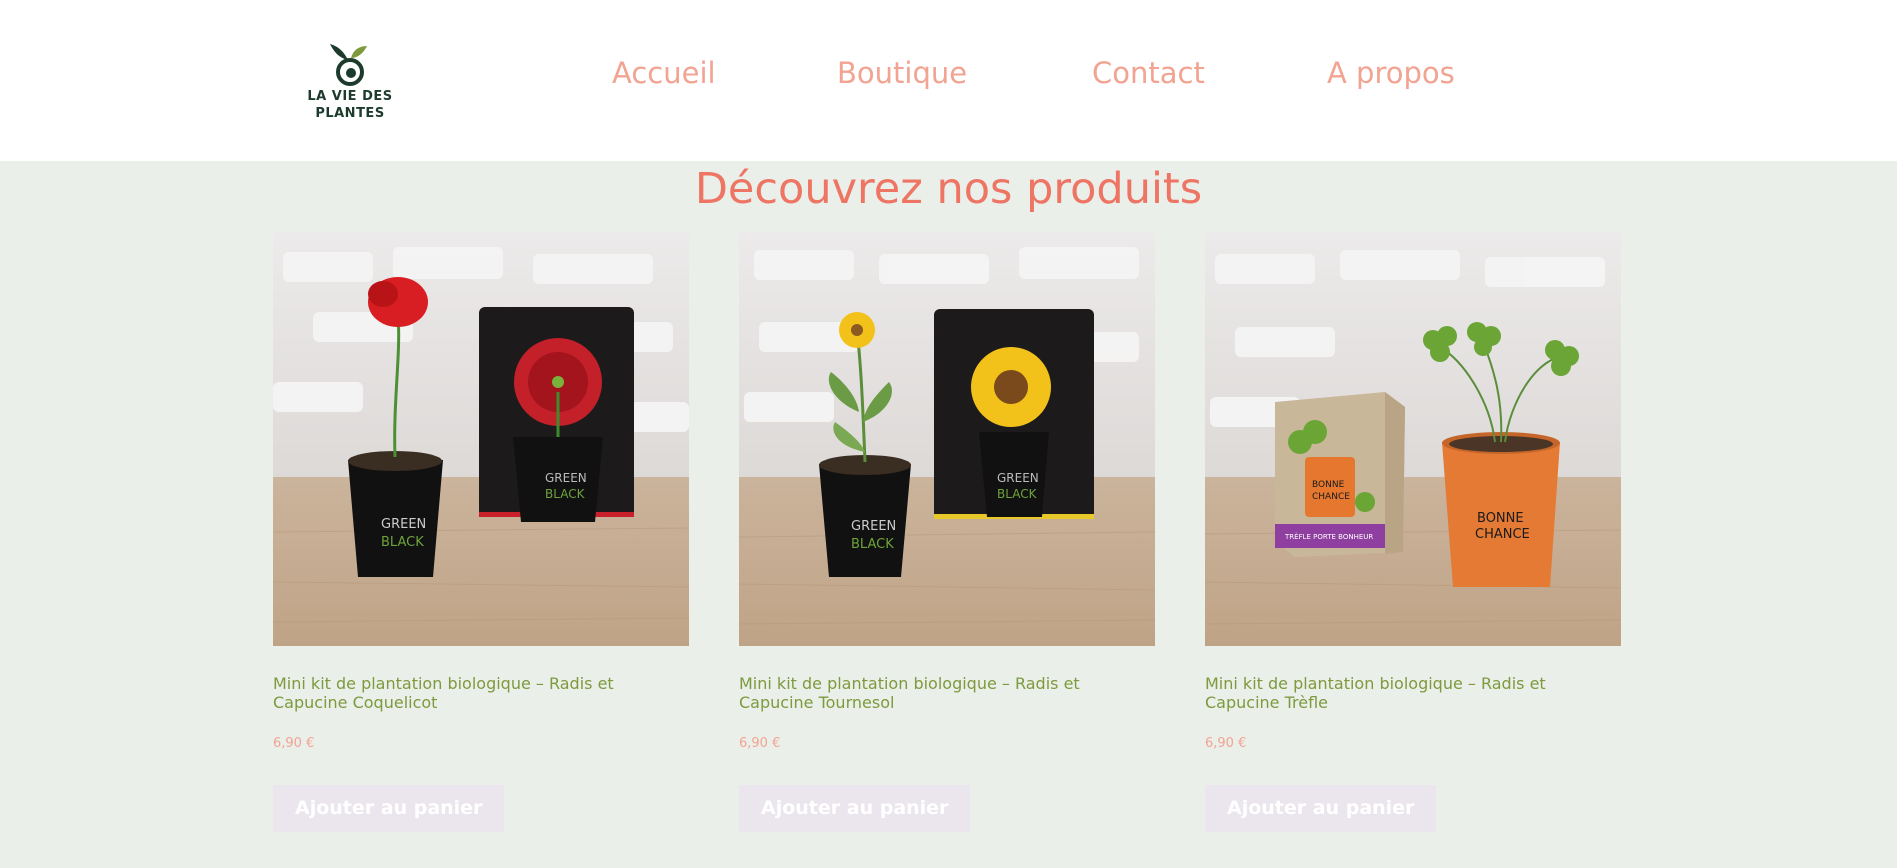  Describe the element at coordinates (481, 439) in the screenshot. I see `poppy-kit-photo: GREEN BLACK GREEN BLACK` at that location.